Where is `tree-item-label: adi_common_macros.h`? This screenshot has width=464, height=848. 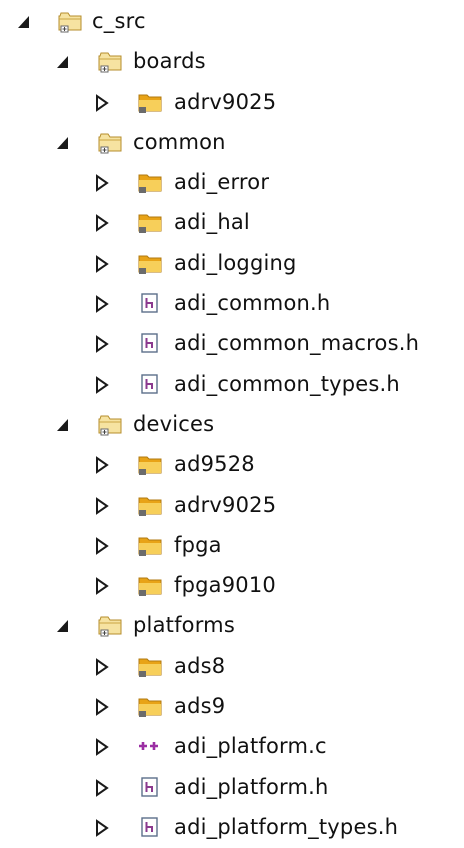 tree-item-label: adi_common_macros.h is located at coordinates (297, 343).